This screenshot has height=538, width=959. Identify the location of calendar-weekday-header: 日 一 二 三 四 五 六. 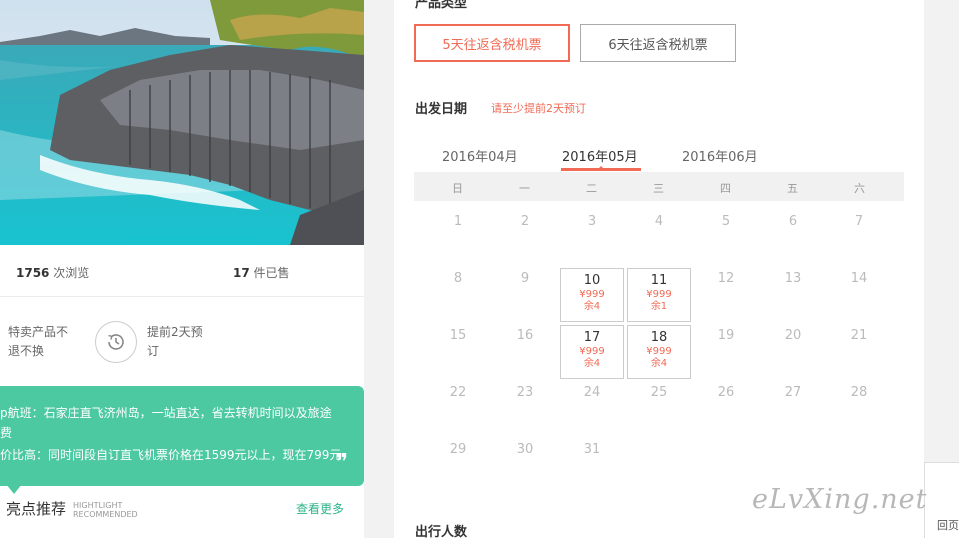
(659, 186).